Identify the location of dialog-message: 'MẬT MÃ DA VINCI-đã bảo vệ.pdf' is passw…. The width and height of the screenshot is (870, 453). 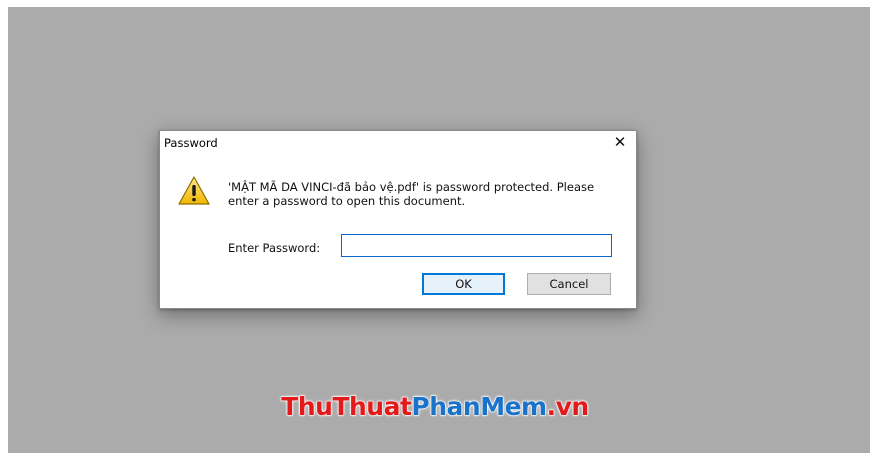
(411, 194).